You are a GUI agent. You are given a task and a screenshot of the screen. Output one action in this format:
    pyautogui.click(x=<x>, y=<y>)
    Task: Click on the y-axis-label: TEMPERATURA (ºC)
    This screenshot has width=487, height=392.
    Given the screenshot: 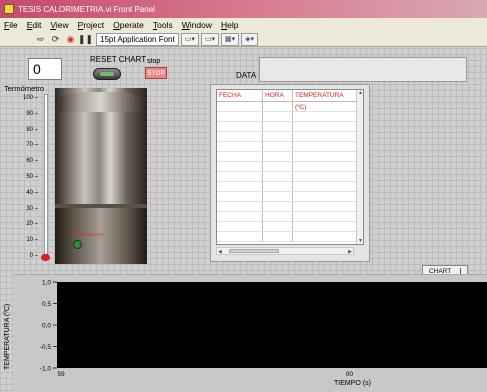 What is the action you would take?
    pyautogui.click(x=7, y=336)
    